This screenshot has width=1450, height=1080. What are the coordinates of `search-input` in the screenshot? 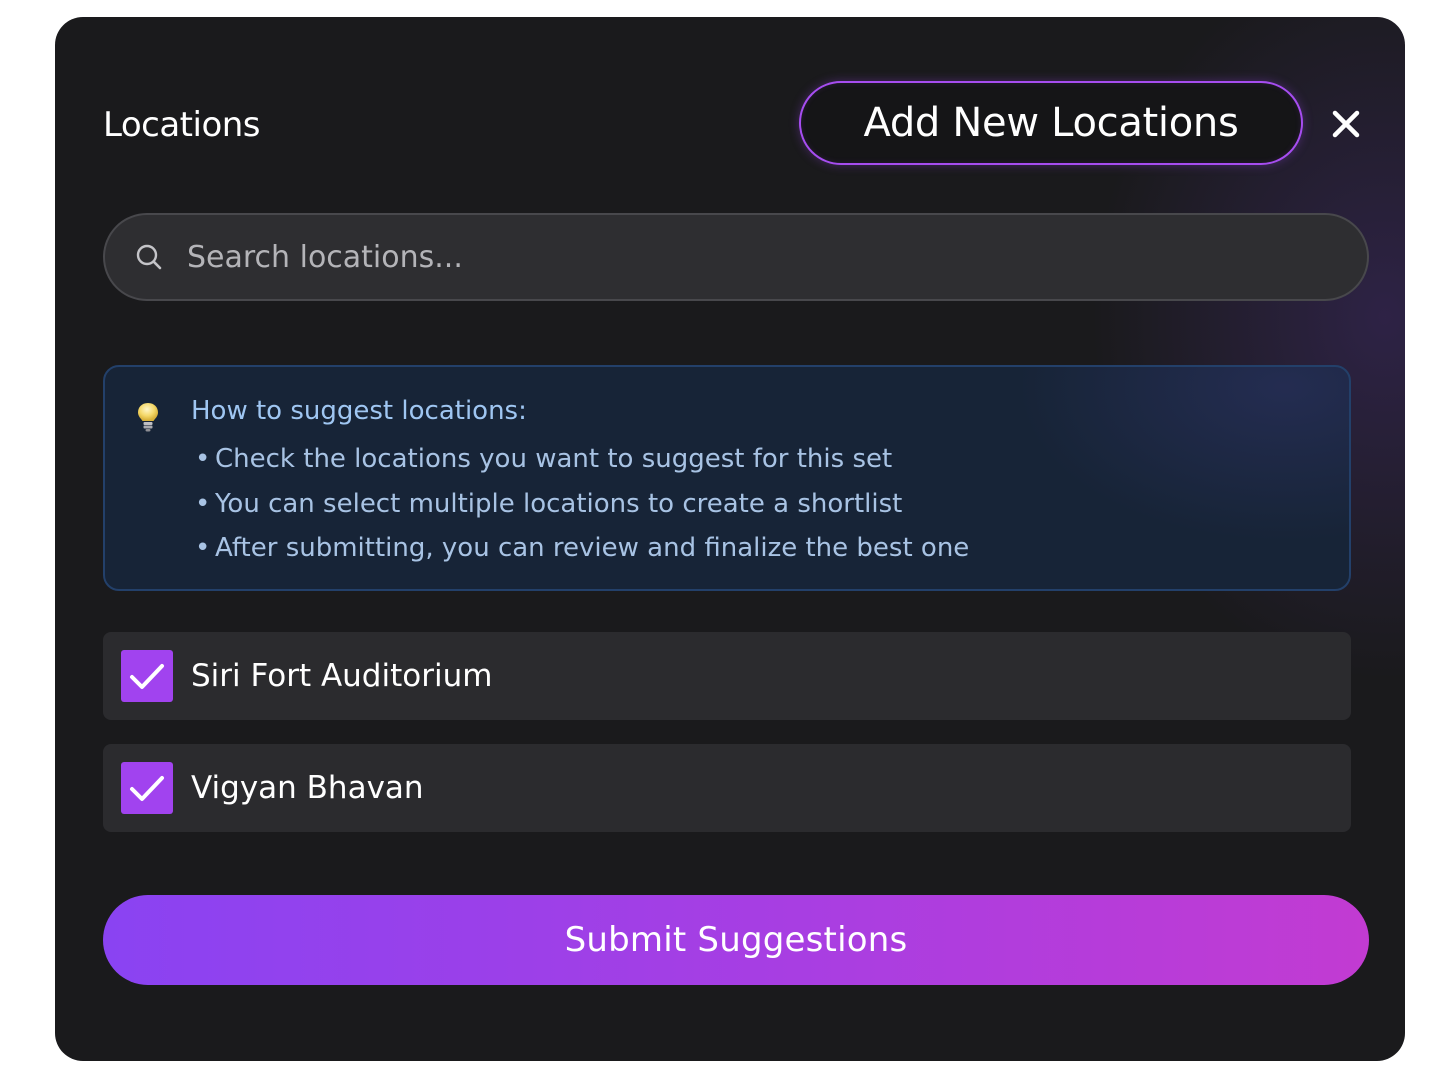 It's located at (767, 257).